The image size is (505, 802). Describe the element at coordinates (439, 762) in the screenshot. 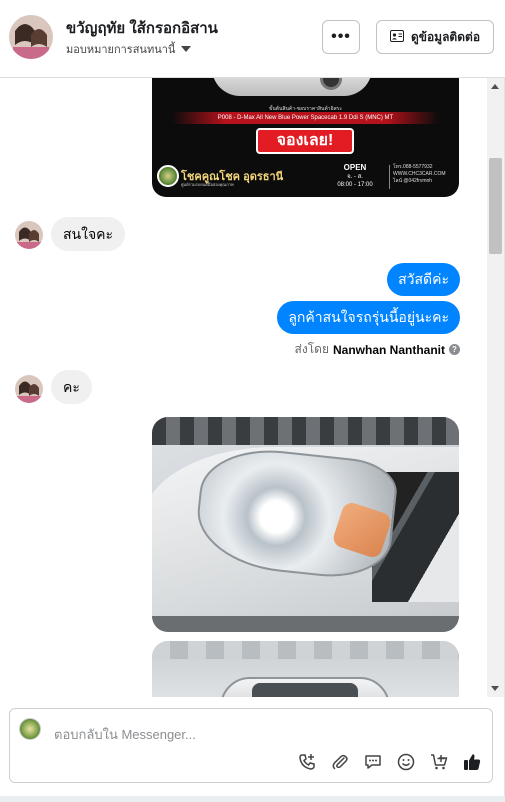

I see `add-product-icon` at that location.